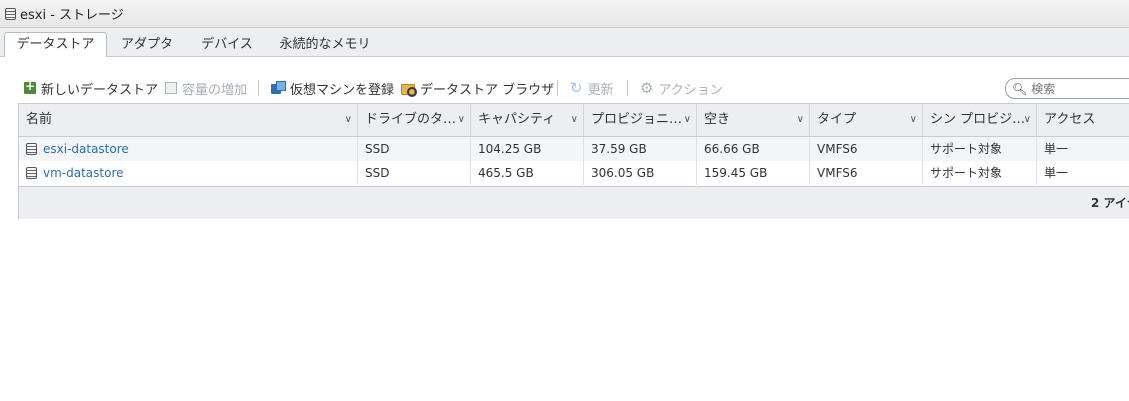 The width and height of the screenshot is (1129, 401). I want to click on tab-bar: データストア アダプタ デバイス 永続的なメモリ, so click(564, 42).